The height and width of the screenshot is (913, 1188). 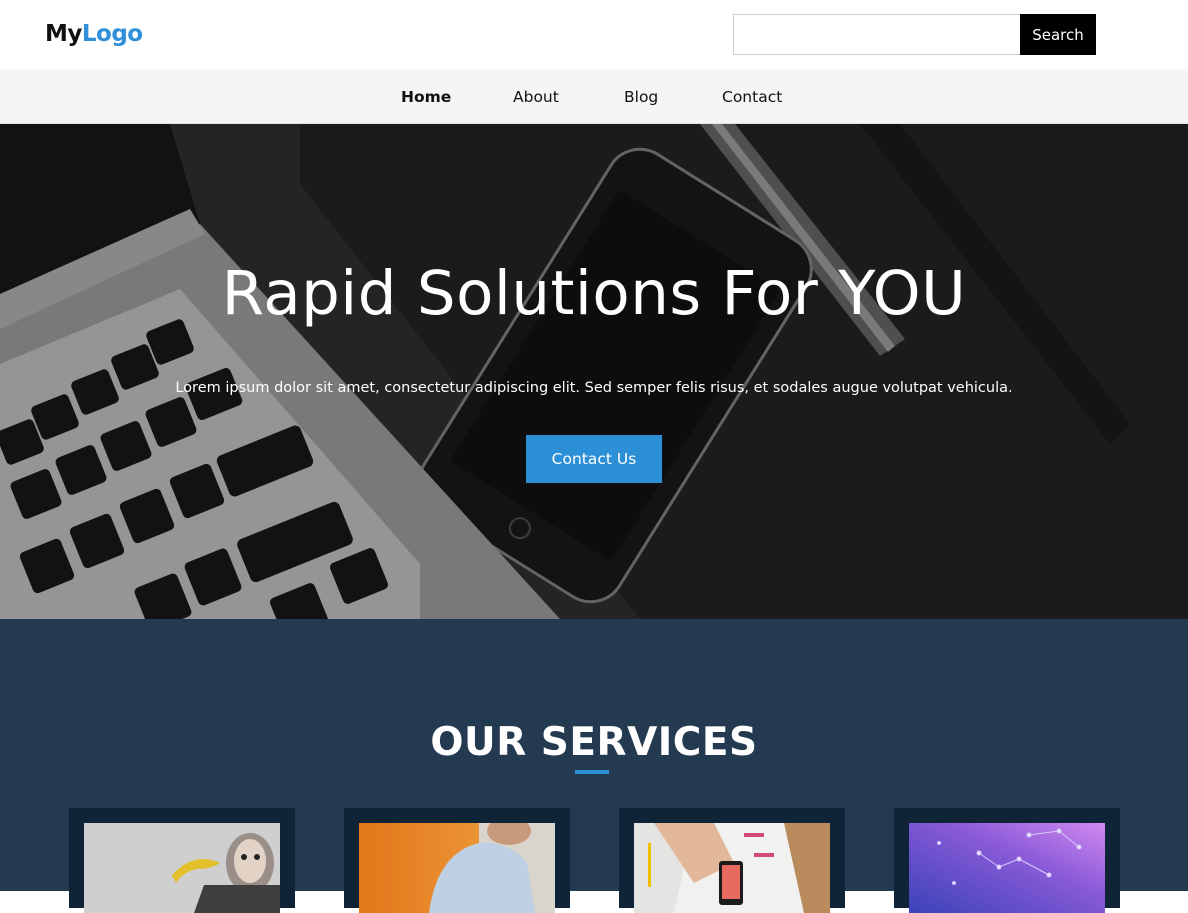 What do you see at coordinates (594, 459) in the screenshot?
I see `contact-us-button: Contact Us` at bounding box center [594, 459].